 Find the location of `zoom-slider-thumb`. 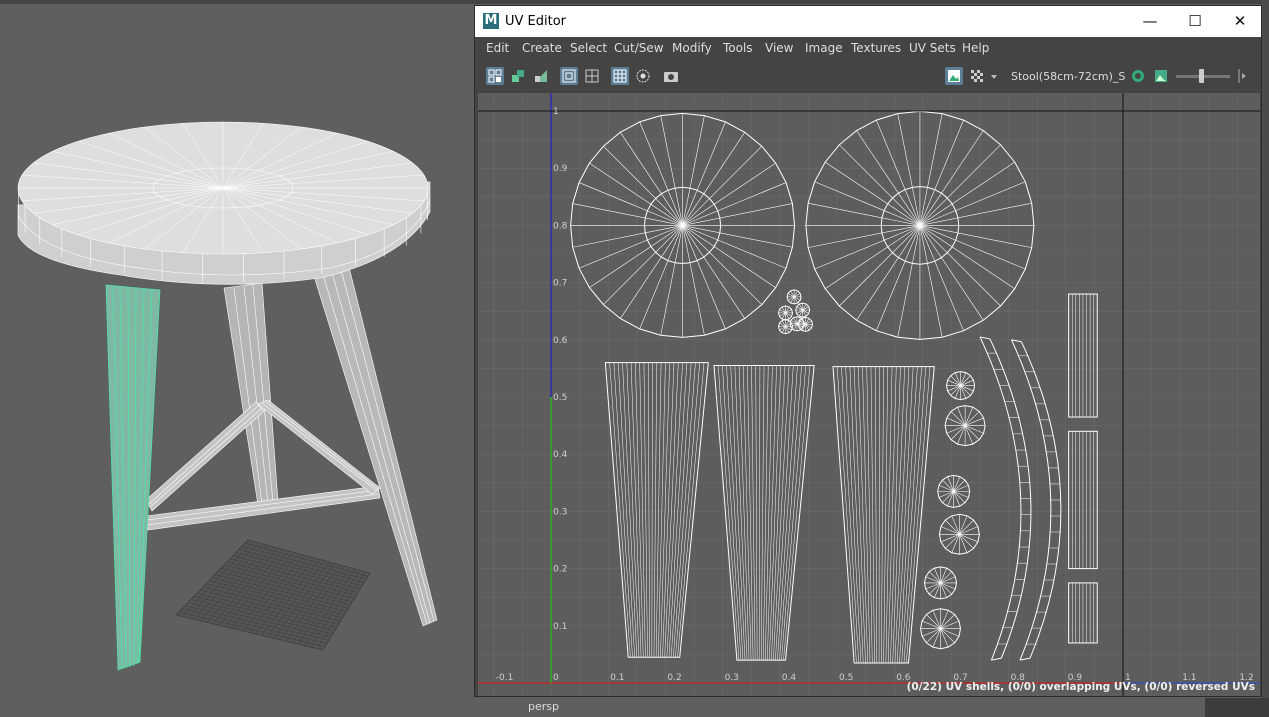

zoom-slider-thumb is located at coordinates (1201, 76).